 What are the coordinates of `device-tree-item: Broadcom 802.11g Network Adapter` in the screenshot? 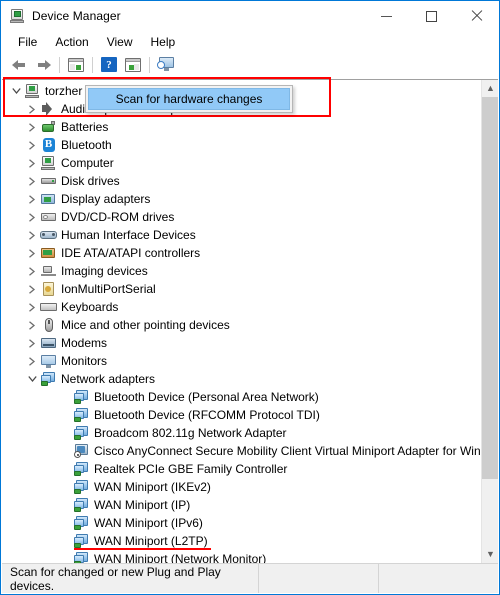 It's located at (241, 433).